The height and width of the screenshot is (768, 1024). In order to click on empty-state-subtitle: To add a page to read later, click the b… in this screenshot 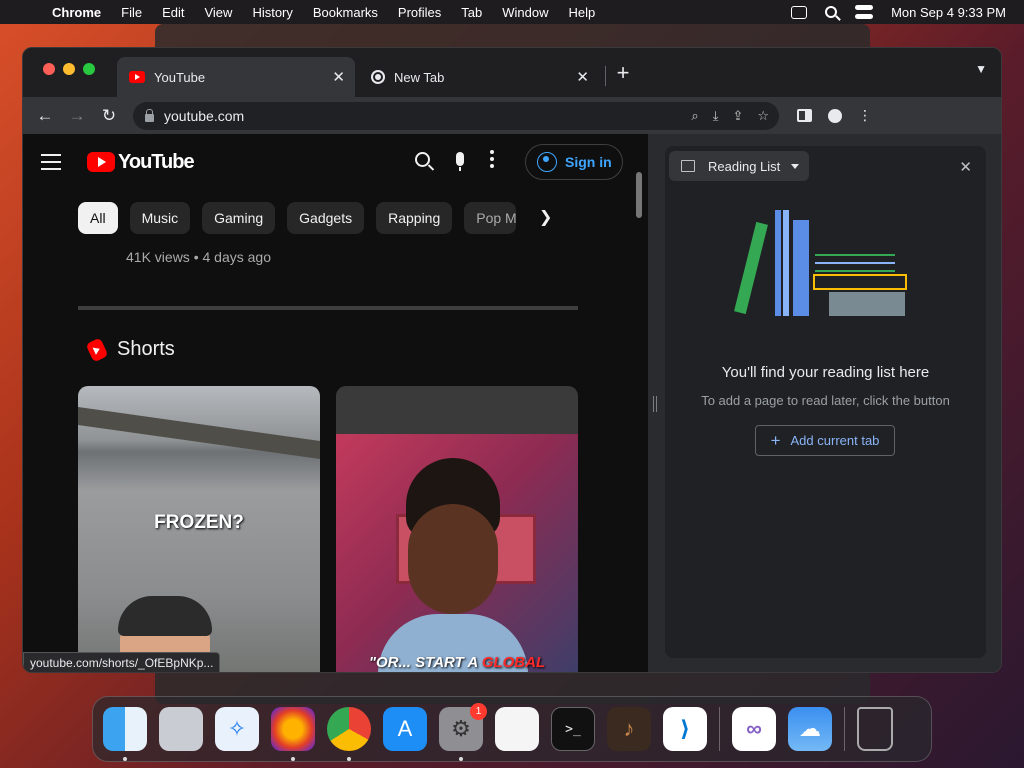, I will do `click(825, 400)`.